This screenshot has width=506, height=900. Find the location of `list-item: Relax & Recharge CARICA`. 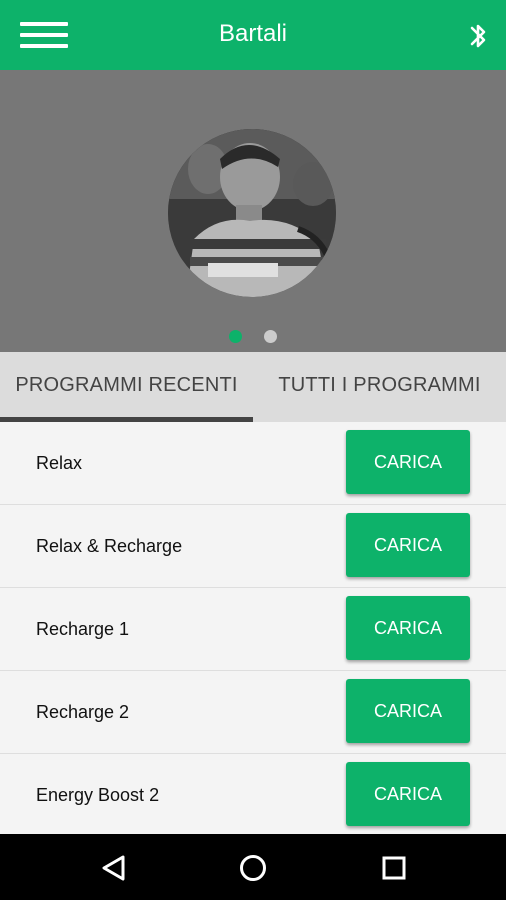

list-item: Relax & Recharge CARICA is located at coordinates (253, 546).